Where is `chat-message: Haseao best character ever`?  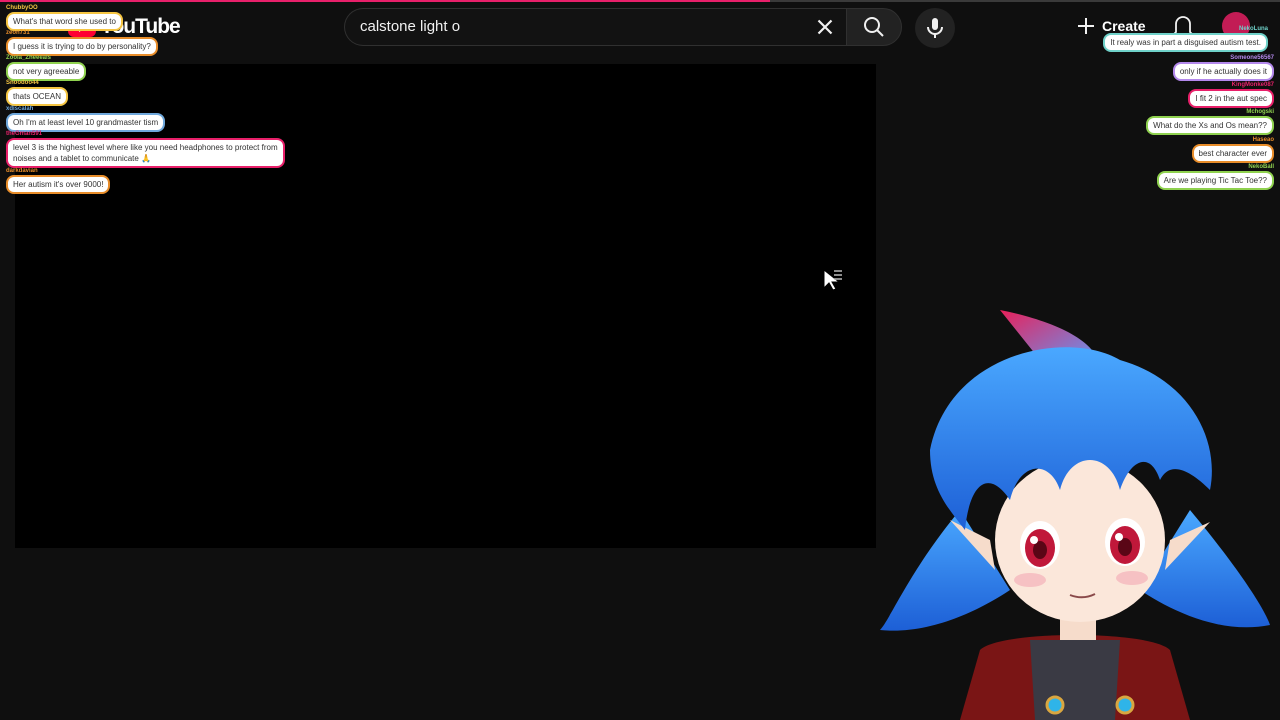 chat-message: Haseao best character ever is located at coordinates (1232, 150).